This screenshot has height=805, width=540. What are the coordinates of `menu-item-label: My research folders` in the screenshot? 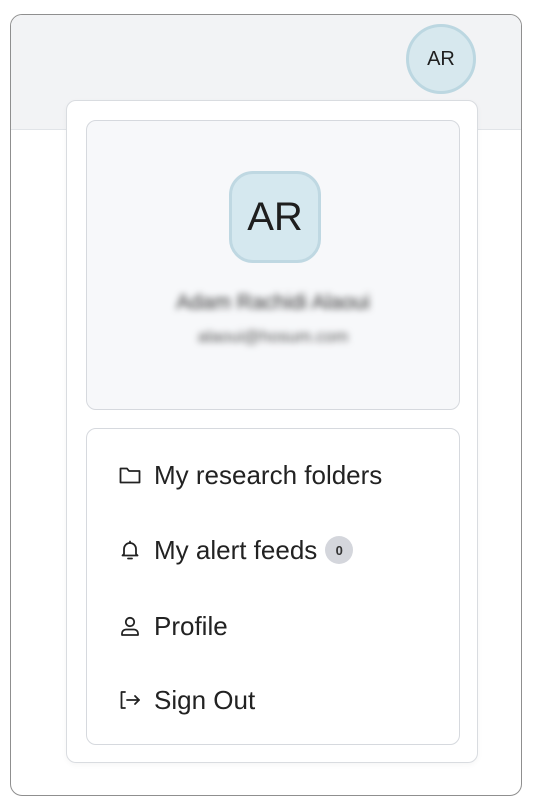 It's located at (268, 474).